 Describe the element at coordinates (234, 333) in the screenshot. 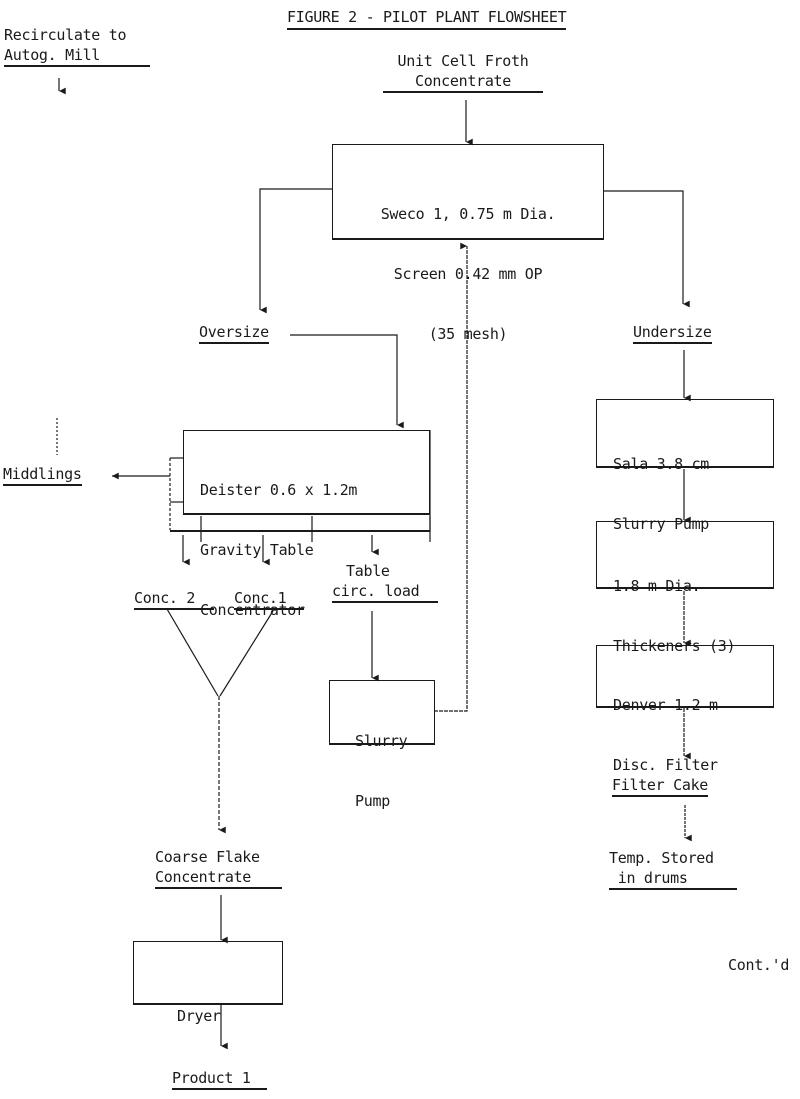

I see `oversize-label: Oversize` at that location.